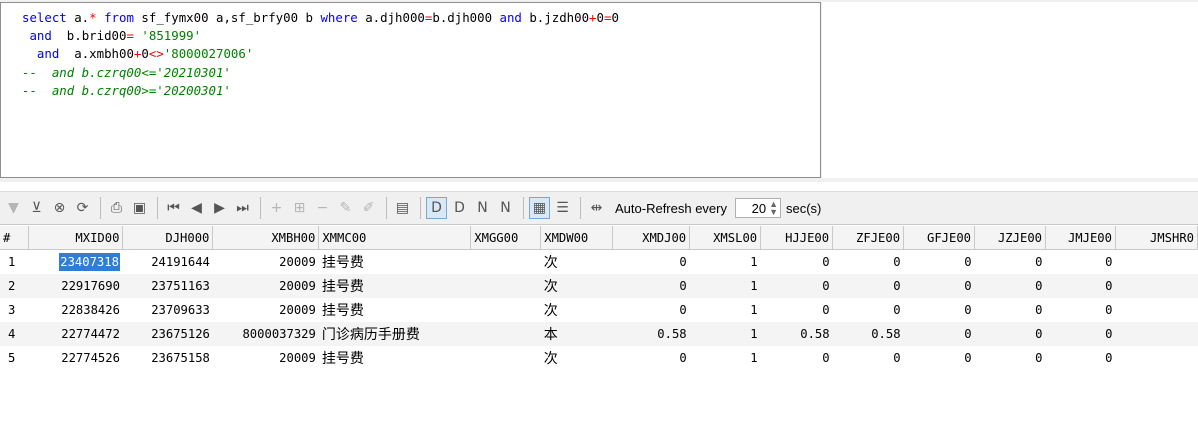 Image resolution: width=1198 pixels, height=428 pixels. I want to click on table-cell: 23675158, so click(168, 358).